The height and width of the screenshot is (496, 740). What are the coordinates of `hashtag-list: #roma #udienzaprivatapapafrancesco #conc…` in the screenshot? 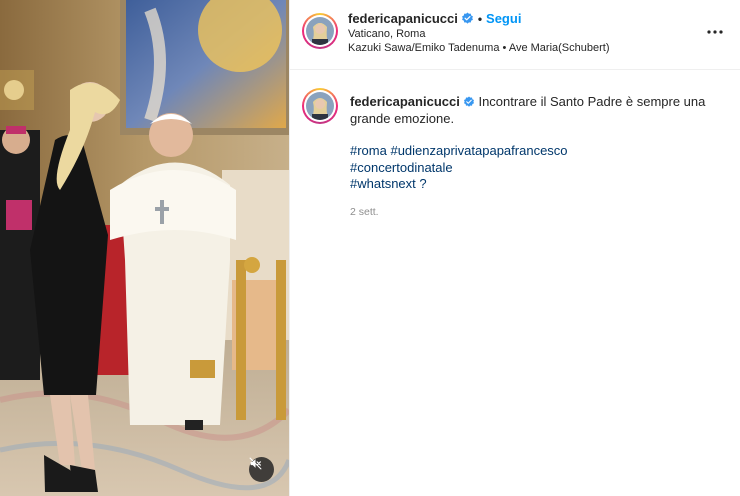 It's located at (540, 168).